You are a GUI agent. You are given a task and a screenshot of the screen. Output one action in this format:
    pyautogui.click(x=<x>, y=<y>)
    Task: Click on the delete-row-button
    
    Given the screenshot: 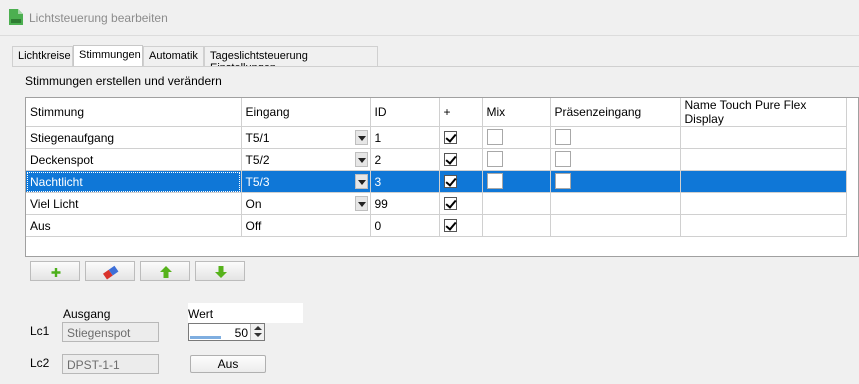 What is the action you would take?
    pyautogui.click(x=110, y=271)
    